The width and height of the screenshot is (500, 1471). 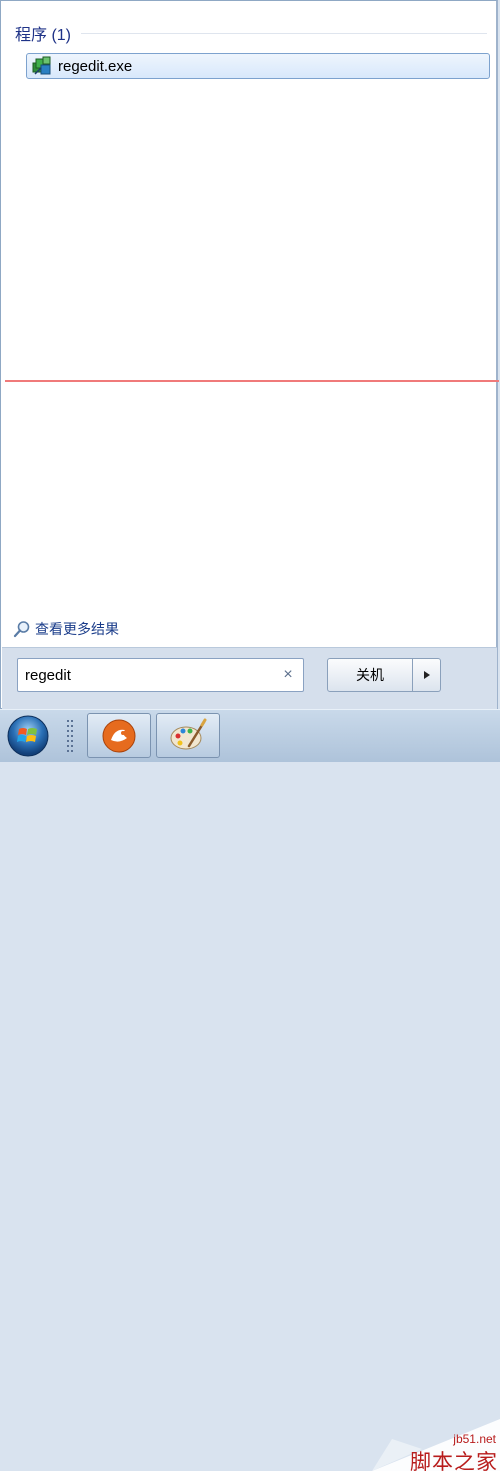 What do you see at coordinates (70, 736) in the screenshot?
I see `taskbar-grip` at bounding box center [70, 736].